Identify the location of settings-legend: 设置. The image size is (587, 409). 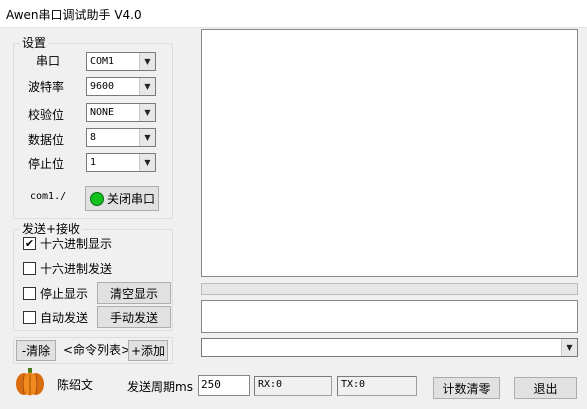
(34, 43).